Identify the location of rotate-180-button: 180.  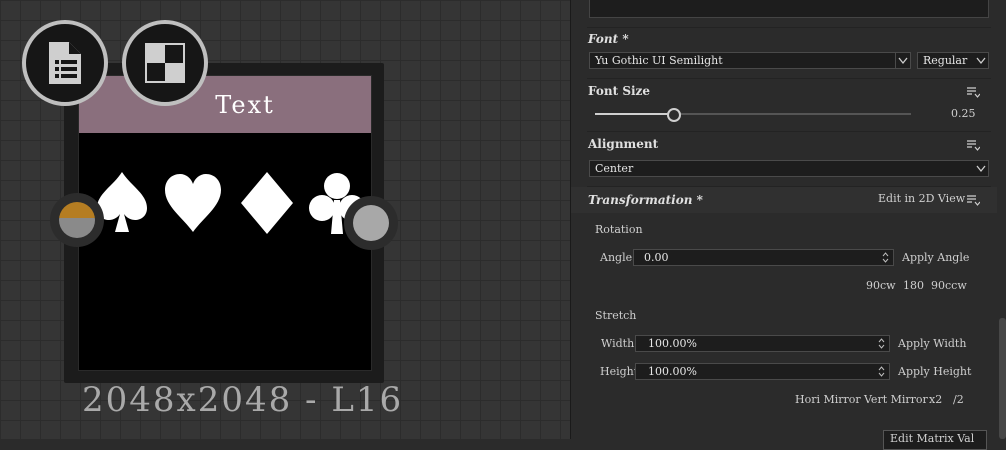
(913, 285).